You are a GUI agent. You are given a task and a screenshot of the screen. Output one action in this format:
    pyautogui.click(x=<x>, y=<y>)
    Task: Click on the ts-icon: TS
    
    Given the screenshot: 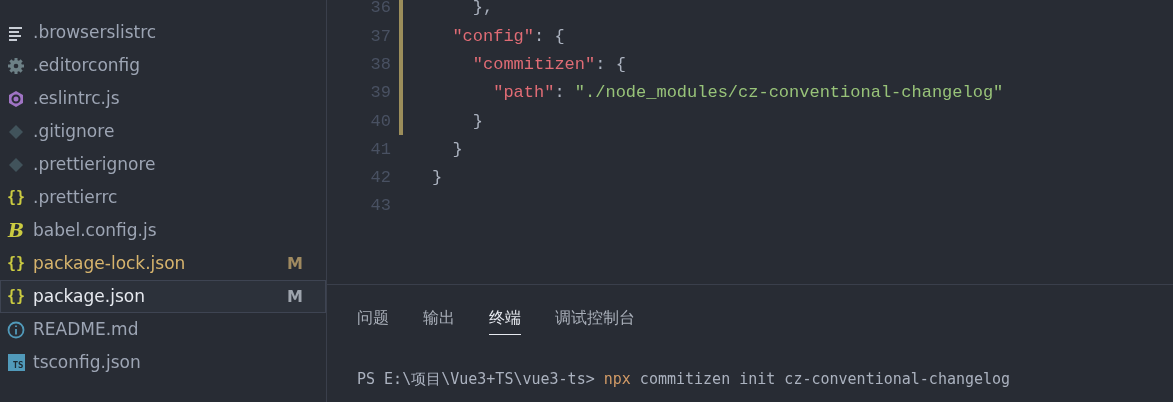 What is the action you would take?
    pyautogui.click(x=16, y=362)
    